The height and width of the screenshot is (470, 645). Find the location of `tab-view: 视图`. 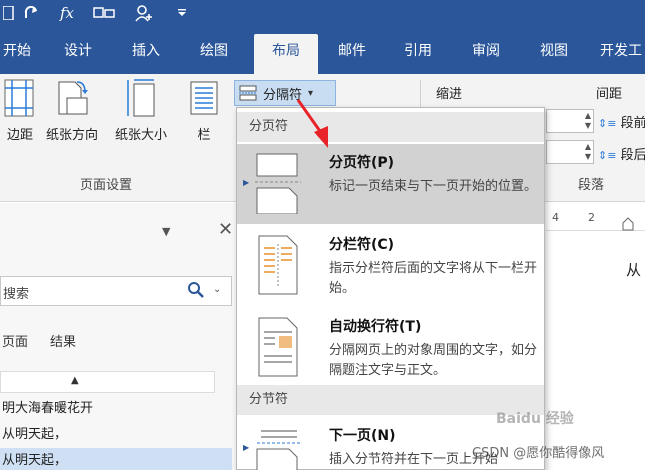

tab-view: 视图 is located at coordinates (554, 54).